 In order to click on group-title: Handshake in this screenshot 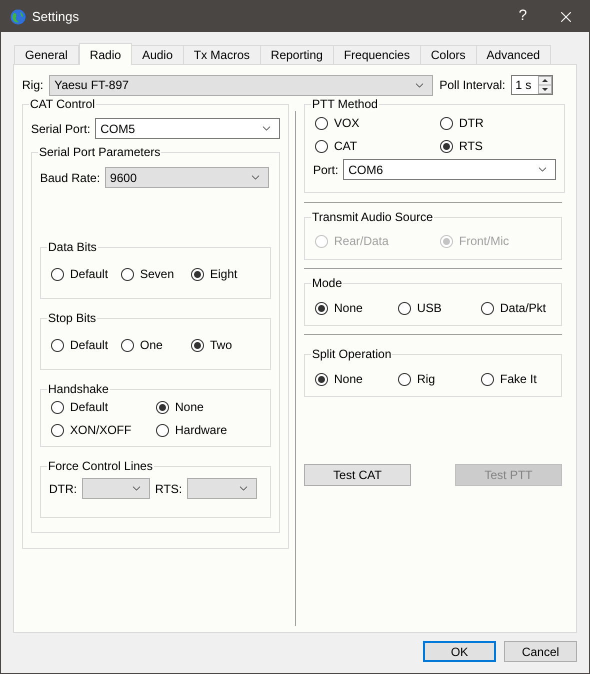, I will do `click(78, 389)`.